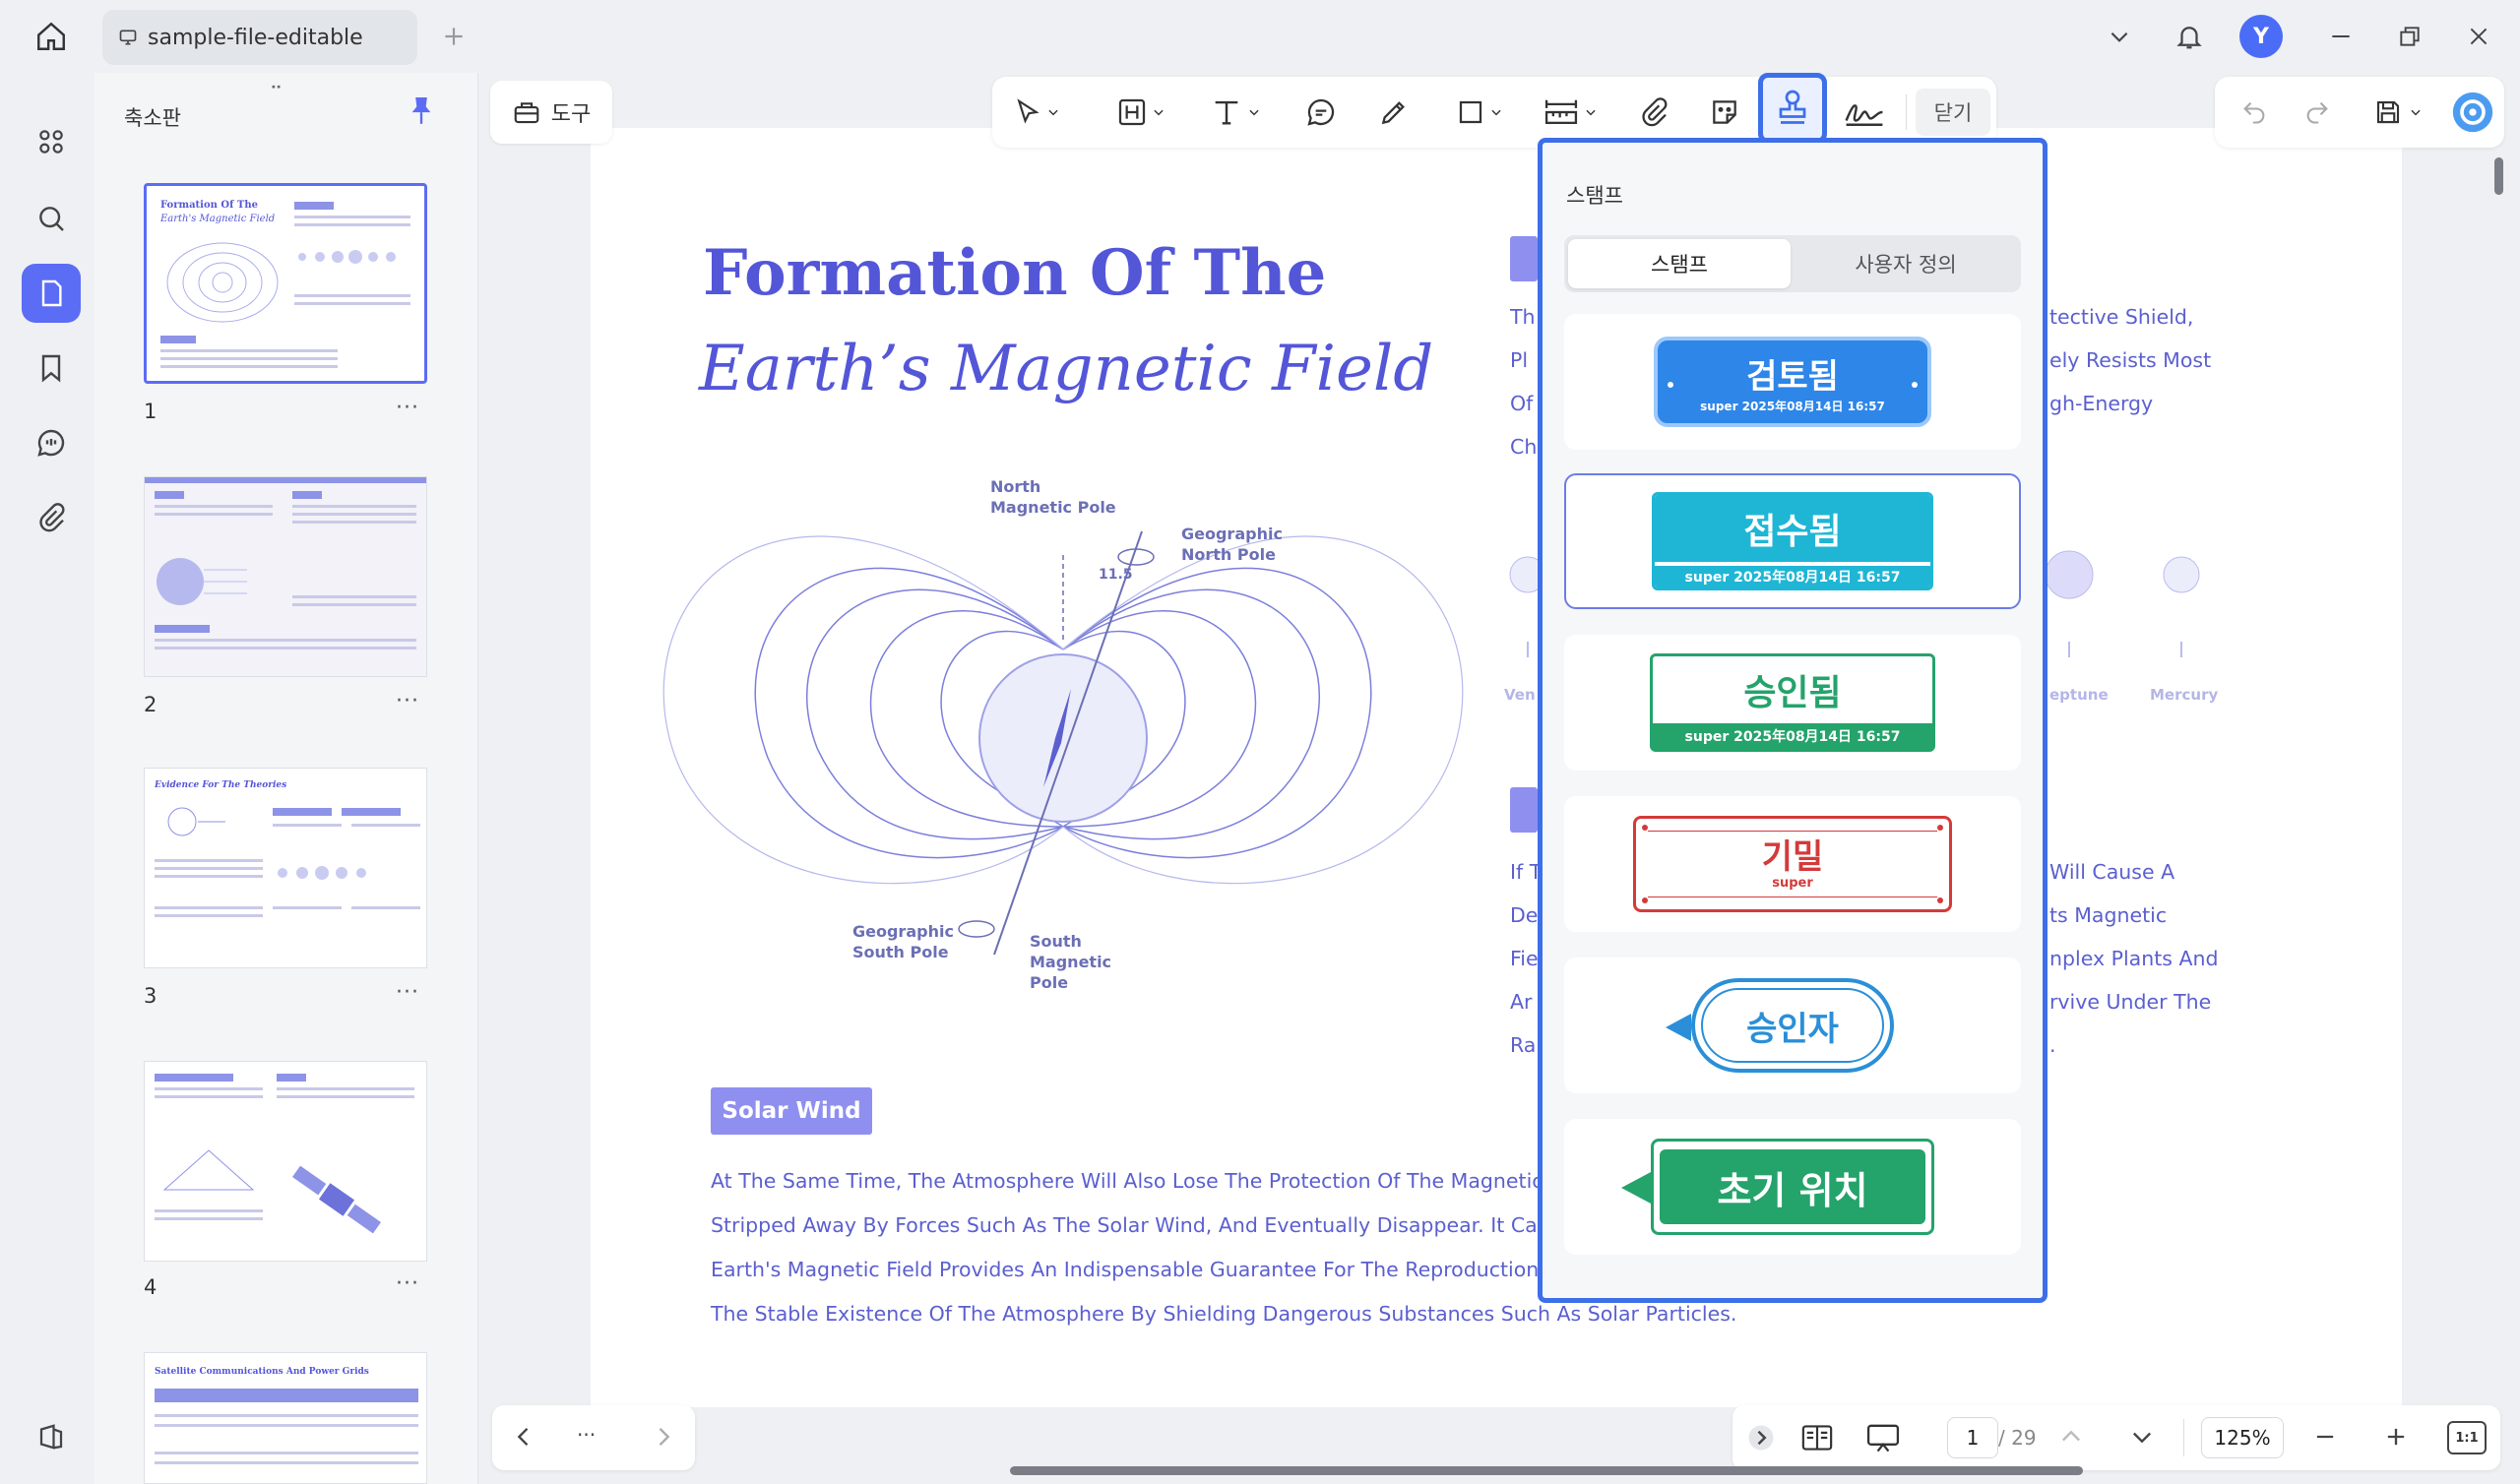  What do you see at coordinates (2130, 1002) in the screenshot?
I see `right-text-suffix: rvive Under The` at bounding box center [2130, 1002].